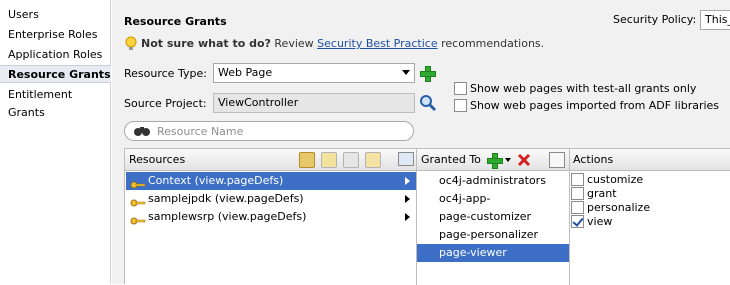 The width and height of the screenshot is (730, 285). I want to click on action-label: customize, so click(615, 179).